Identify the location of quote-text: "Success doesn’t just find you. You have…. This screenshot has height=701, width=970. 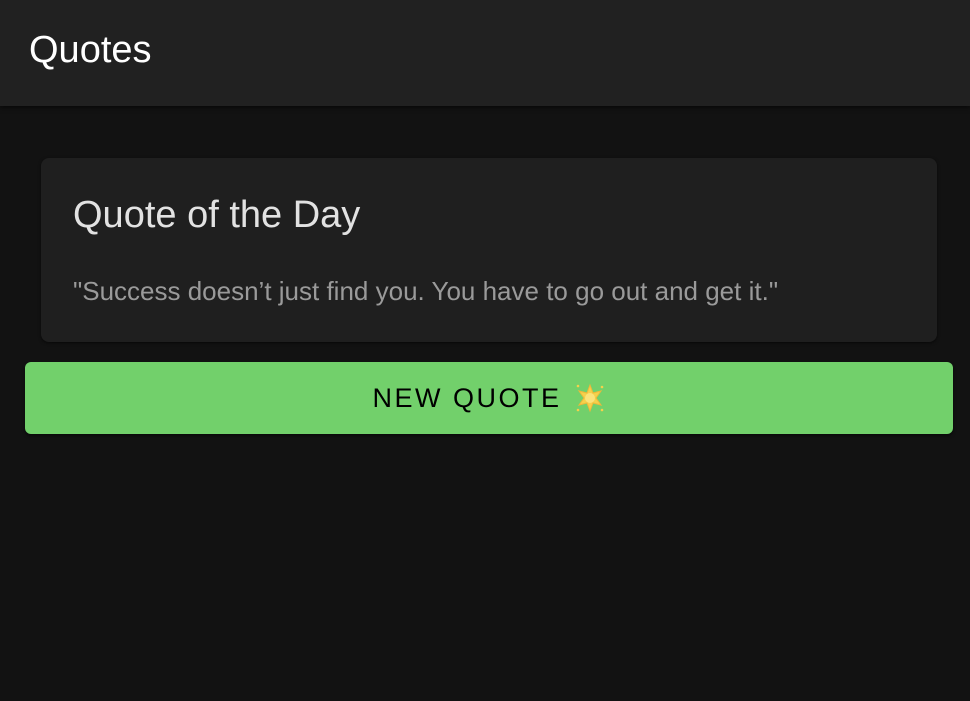
(426, 291).